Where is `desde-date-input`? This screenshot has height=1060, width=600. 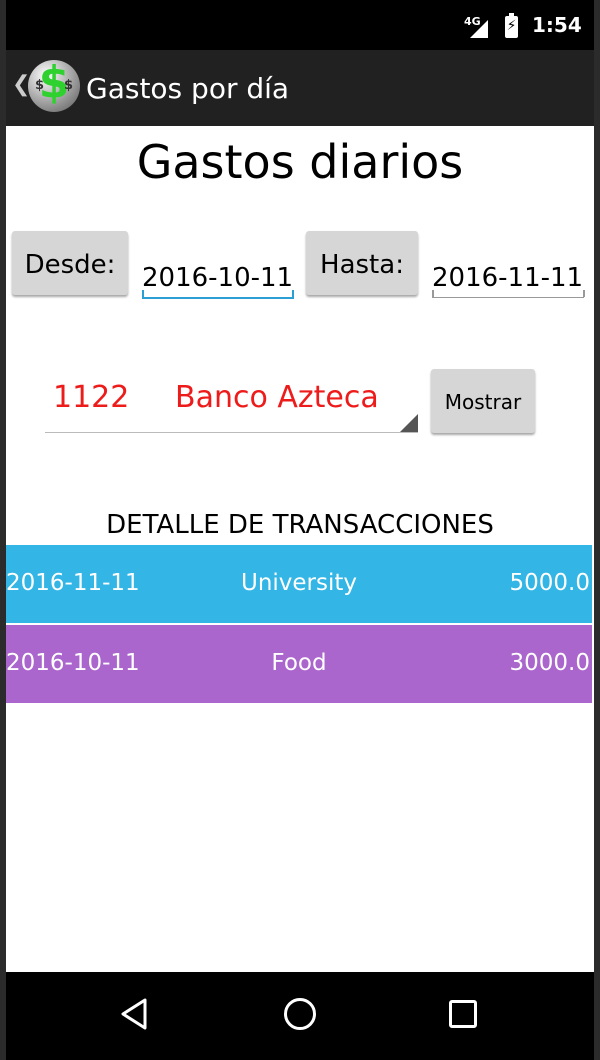
desde-date-input is located at coordinates (218, 279).